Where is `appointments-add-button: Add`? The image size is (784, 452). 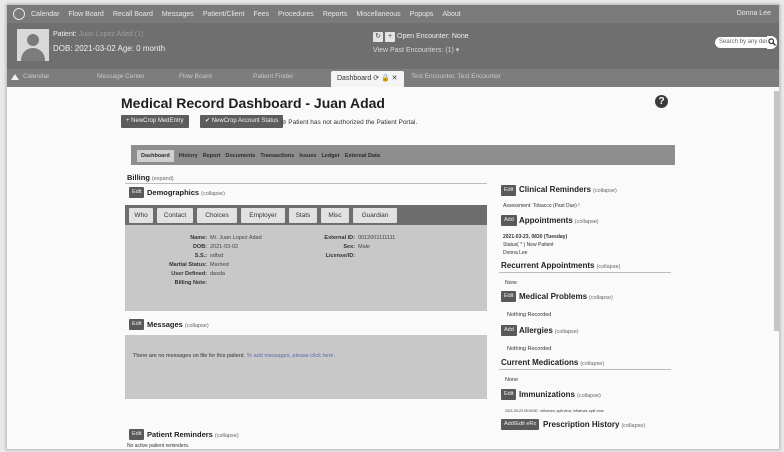 appointments-add-button: Add is located at coordinates (509, 220).